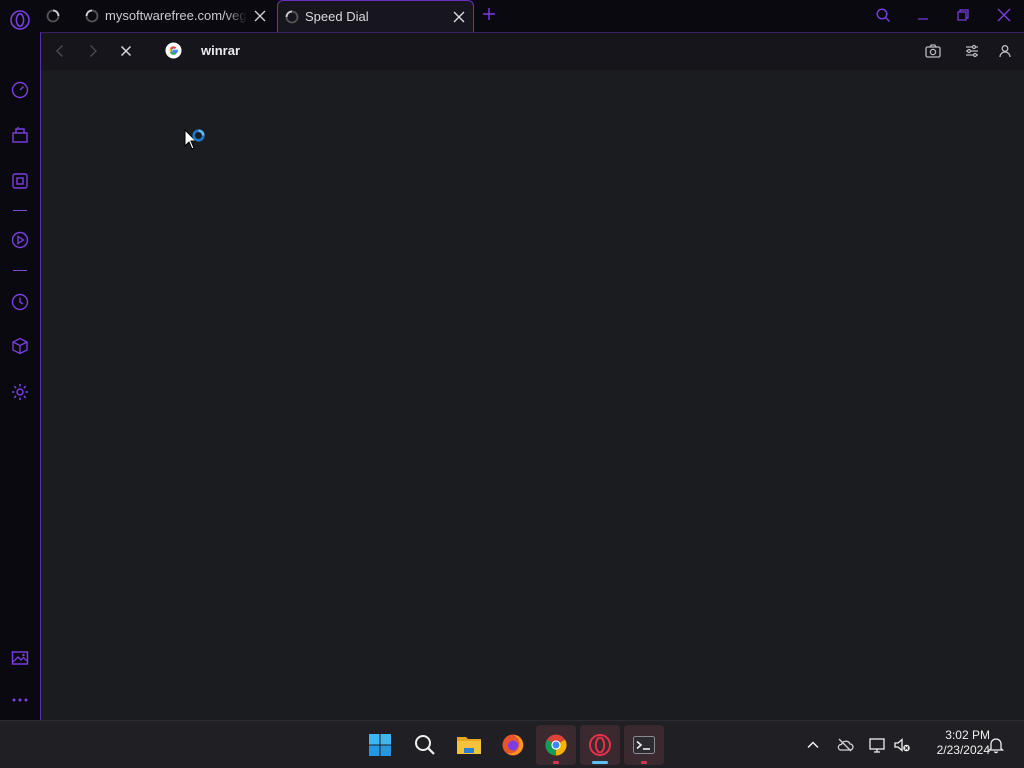  What do you see at coordinates (337, 16) in the screenshot?
I see `tab-title: Speed Dial` at bounding box center [337, 16].